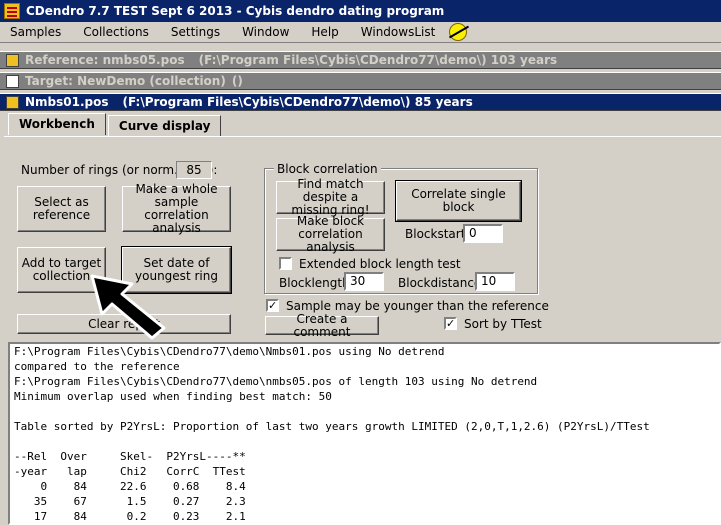  Describe the element at coordinates (12, 81) in the screenshot. I see `target-window-icon` at that location.